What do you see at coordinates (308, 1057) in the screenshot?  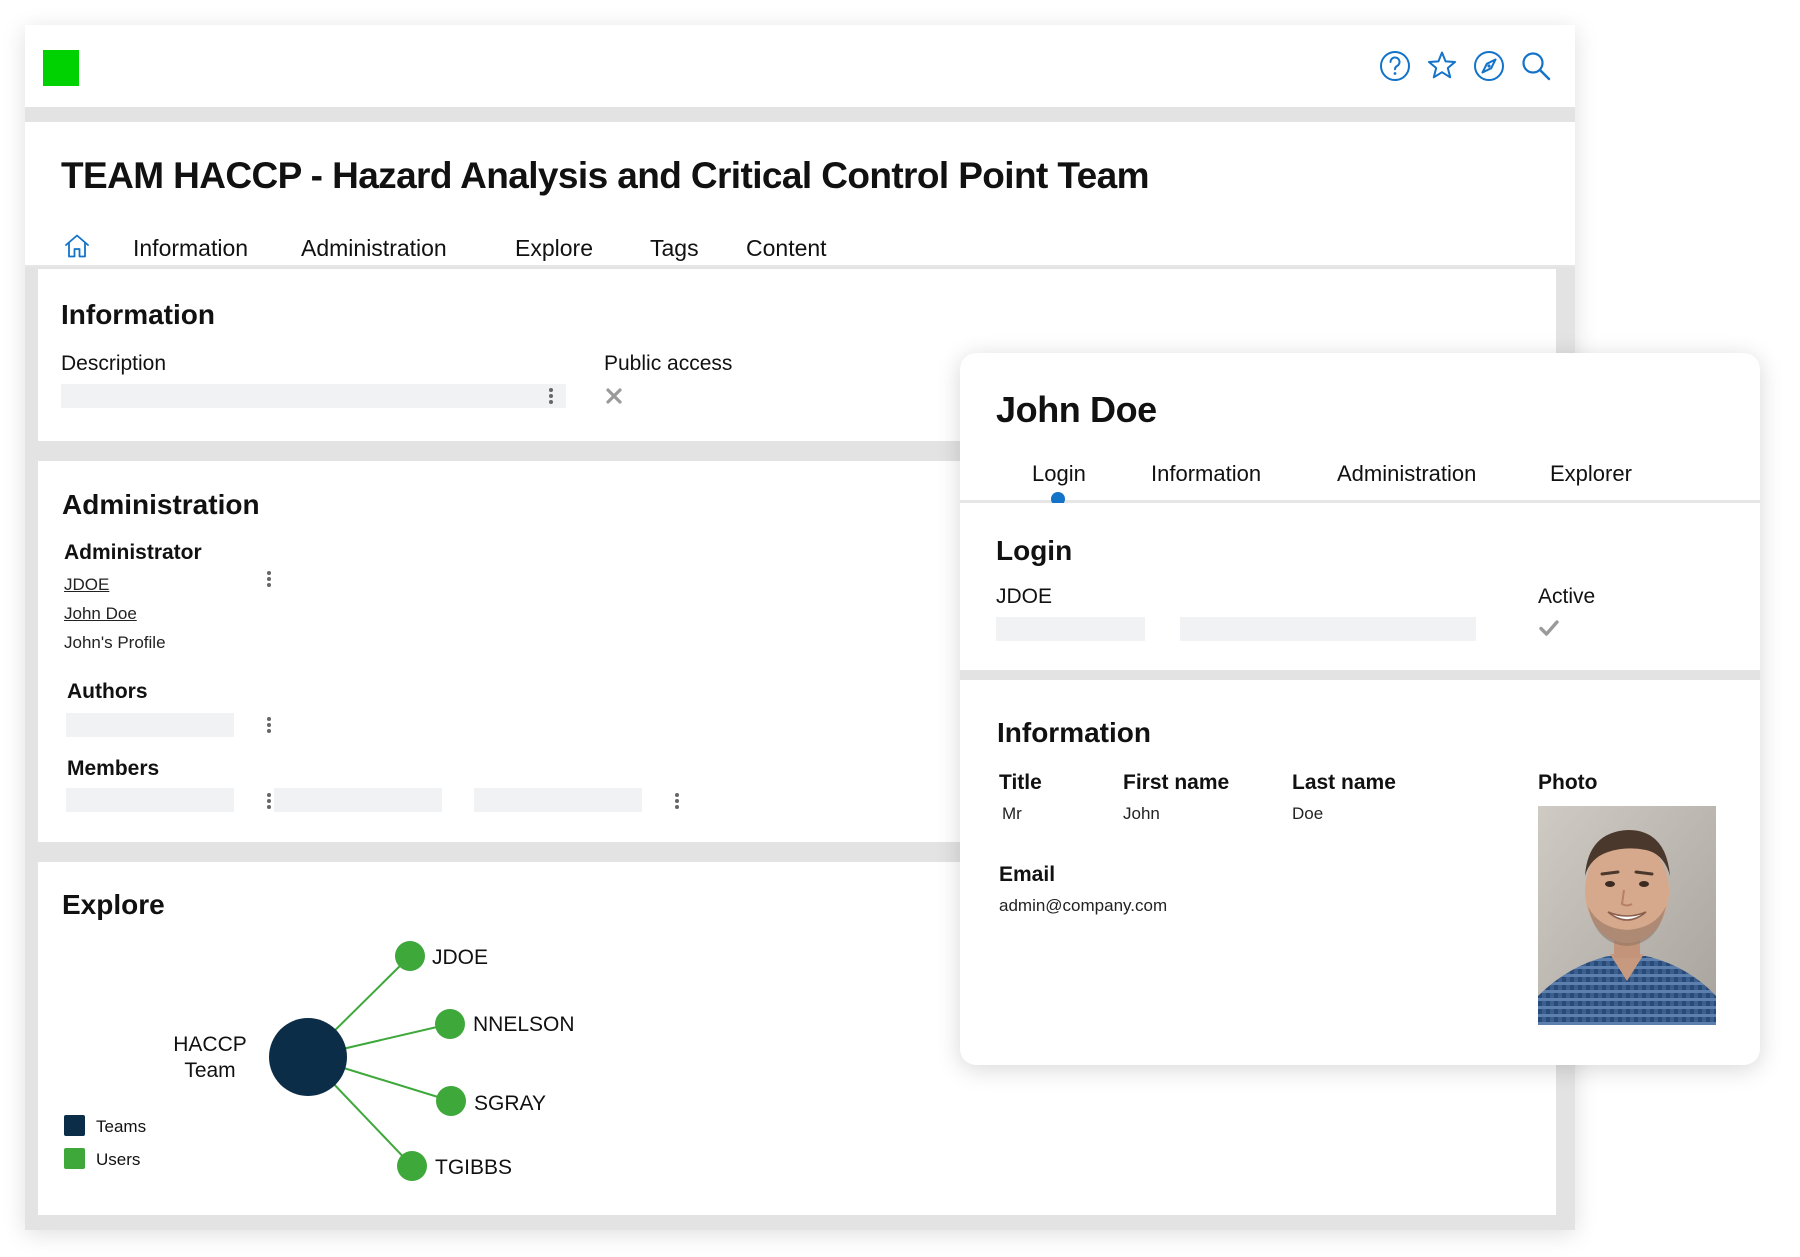 I see `team-node` at bounding box center [308, 1057].